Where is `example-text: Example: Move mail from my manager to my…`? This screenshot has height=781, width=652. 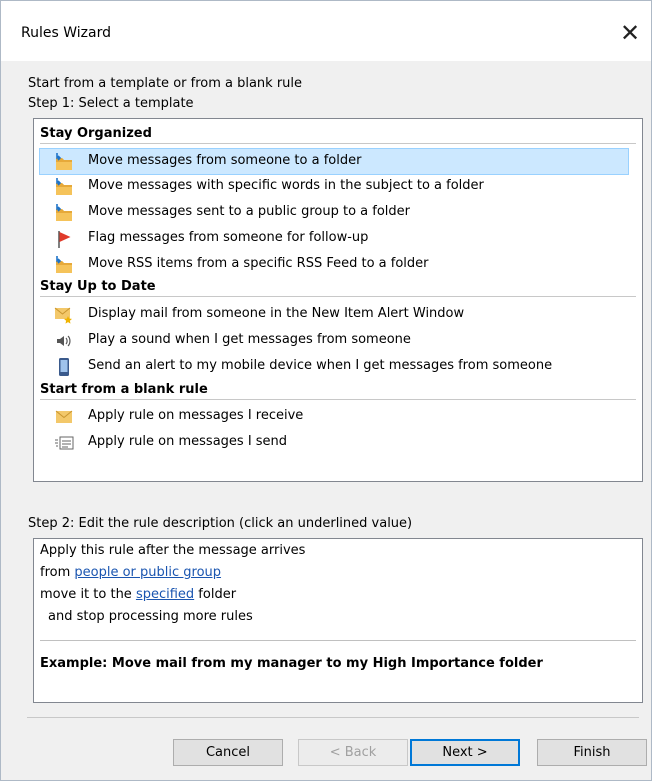
example-text: Example: Move mail from my manager to my… is located at coordinates (291, 663).